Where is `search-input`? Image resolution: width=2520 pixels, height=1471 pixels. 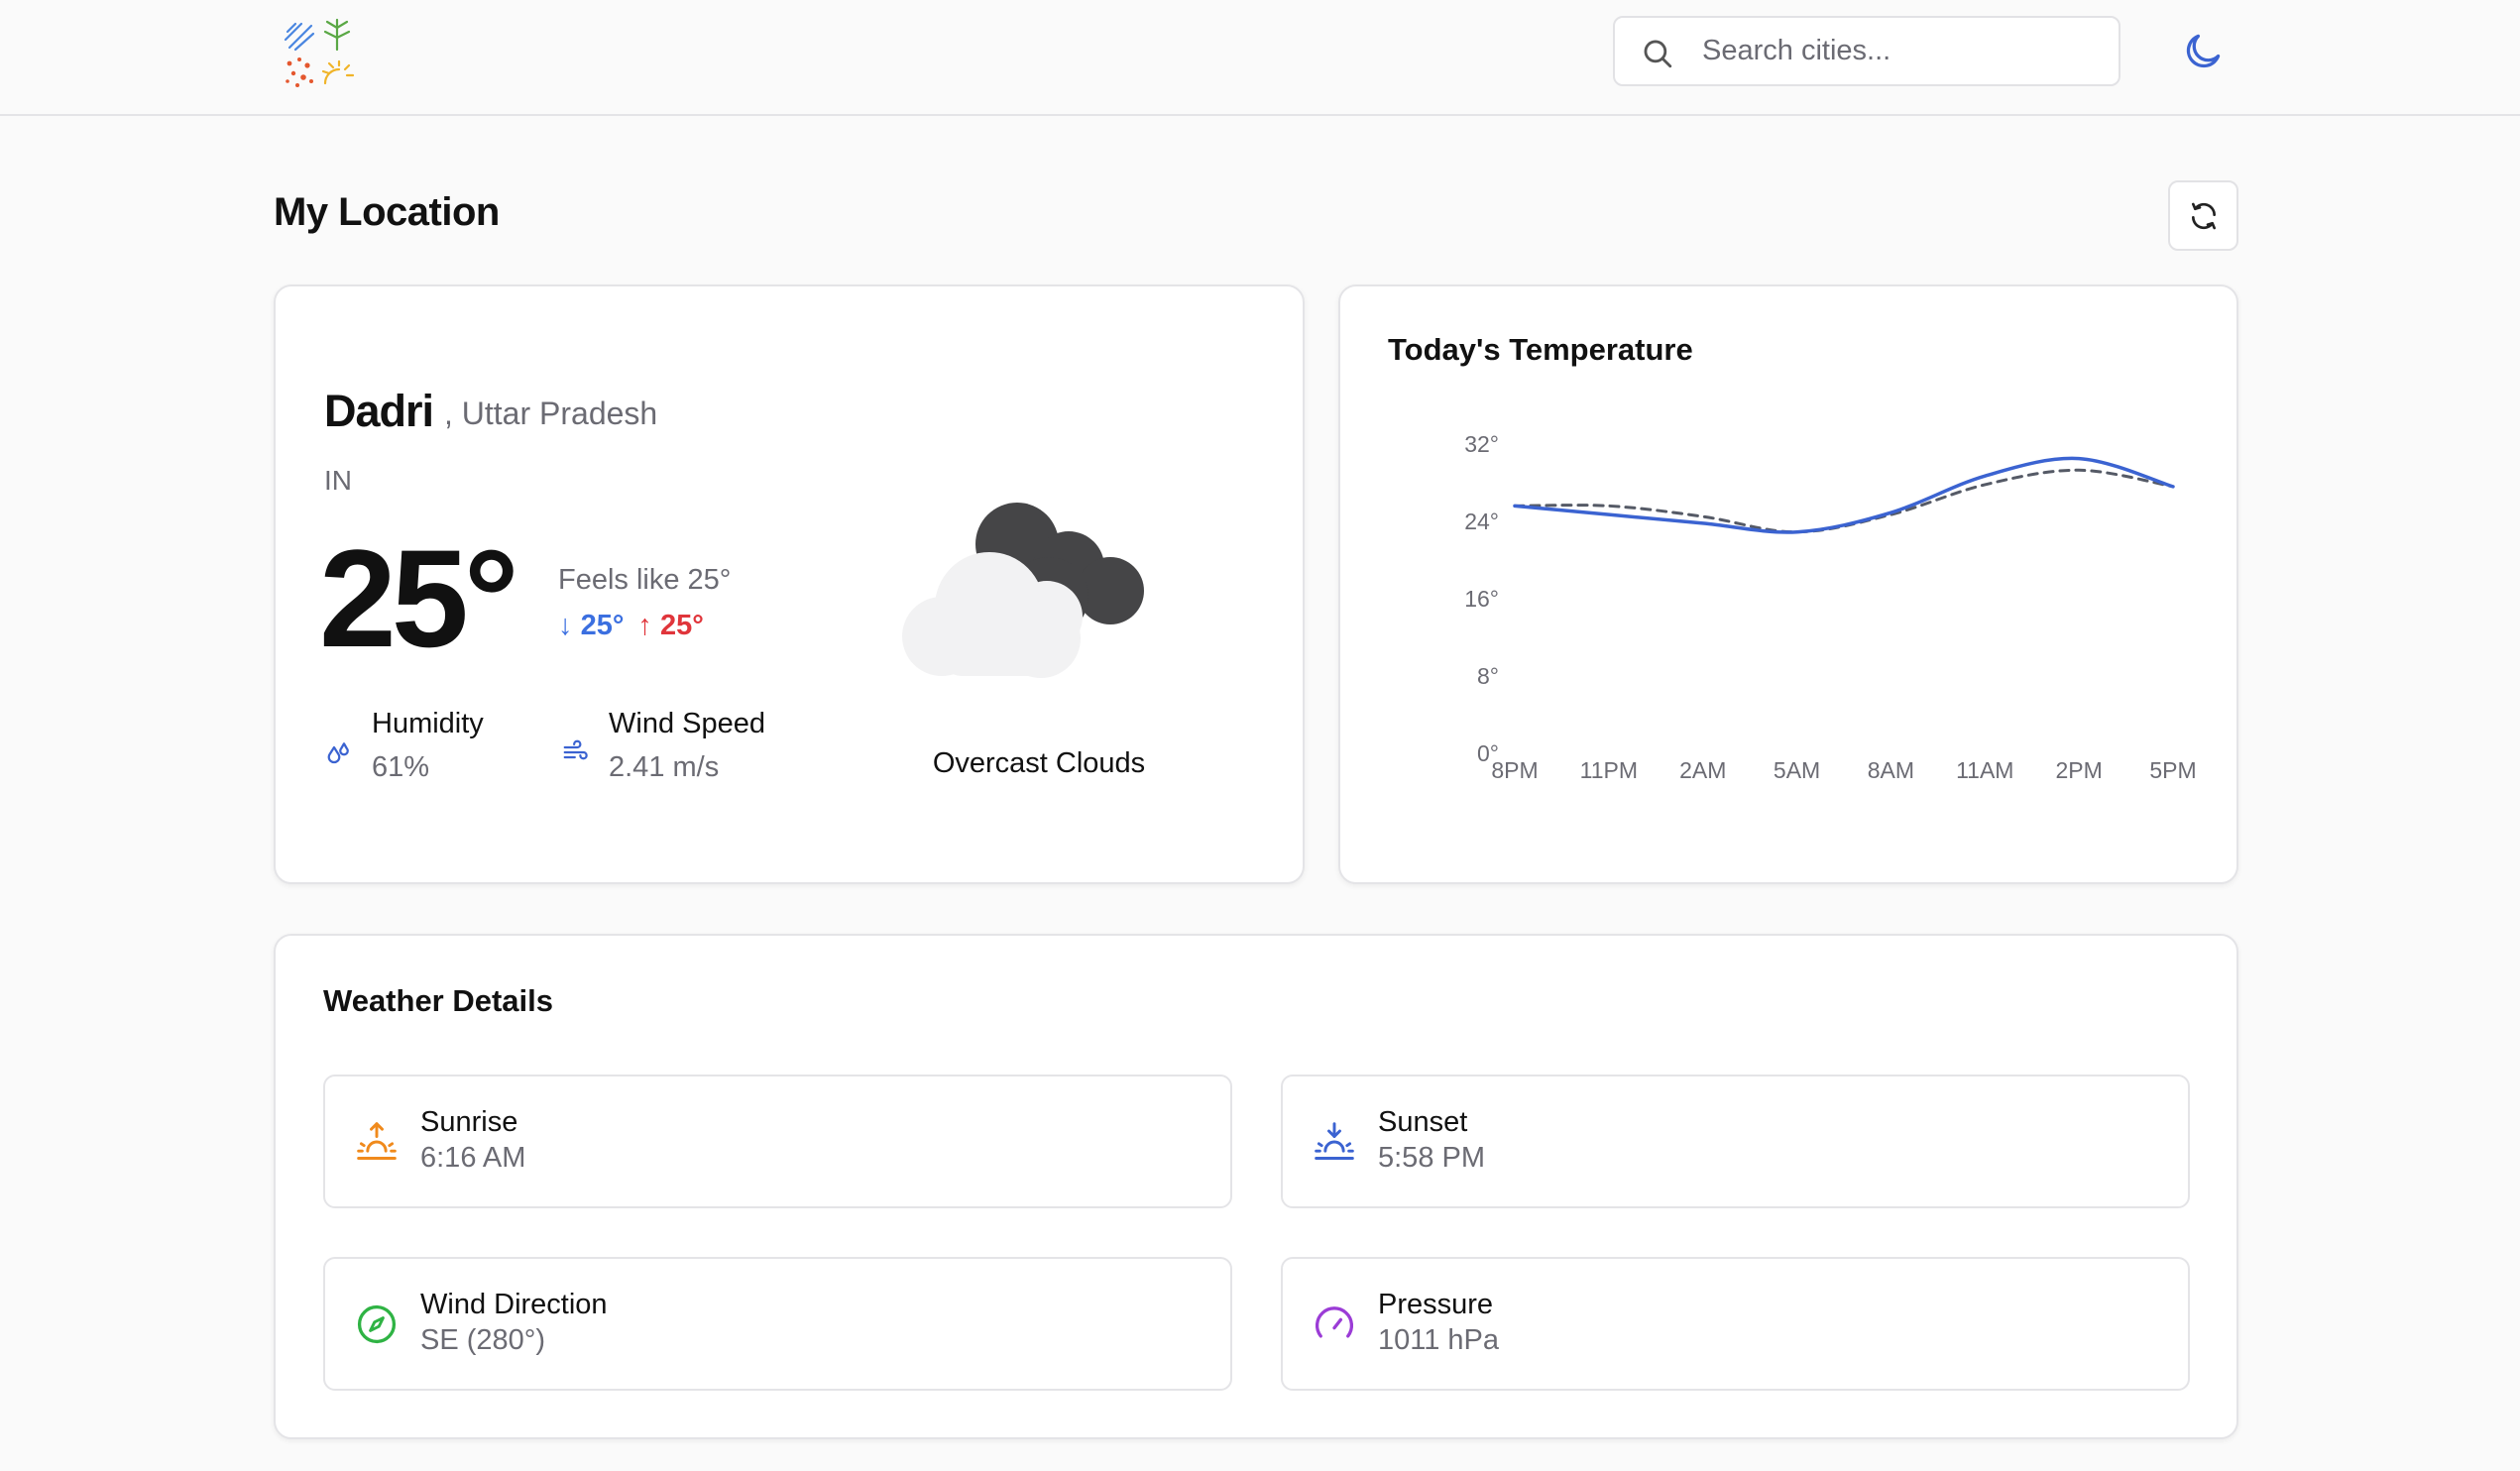
search-input is located at coordinates (1900, 51).